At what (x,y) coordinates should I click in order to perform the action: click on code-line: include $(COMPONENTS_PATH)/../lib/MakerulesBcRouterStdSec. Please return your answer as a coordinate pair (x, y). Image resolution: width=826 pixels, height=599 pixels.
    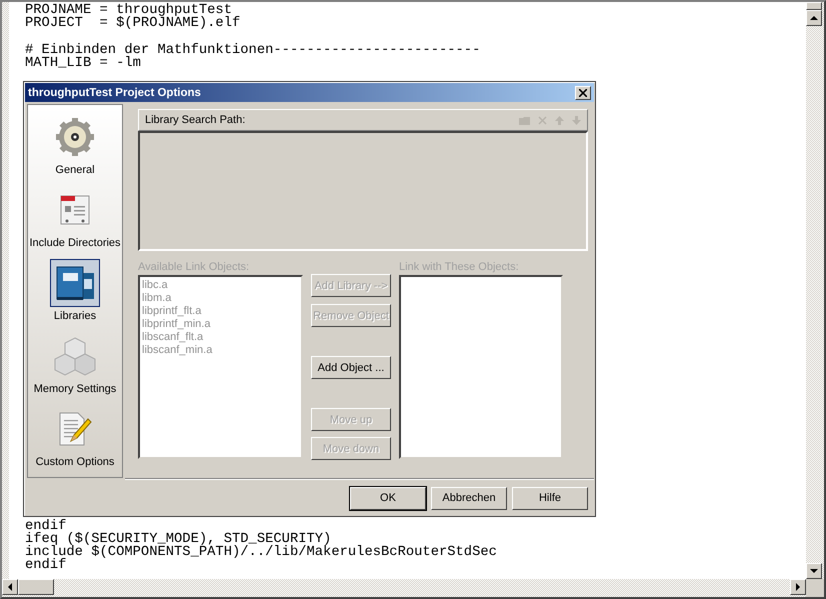
    Looking at the image, I should click on (261, 552).